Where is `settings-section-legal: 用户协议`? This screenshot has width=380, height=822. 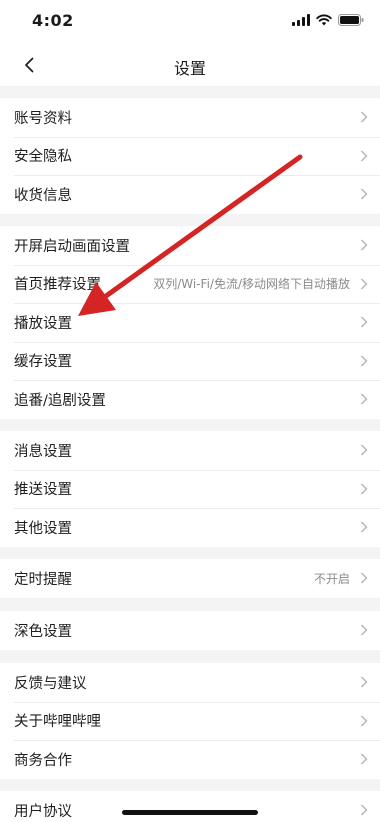
settings-section-legal: 用户协议 is located at coordinates (190, 806).